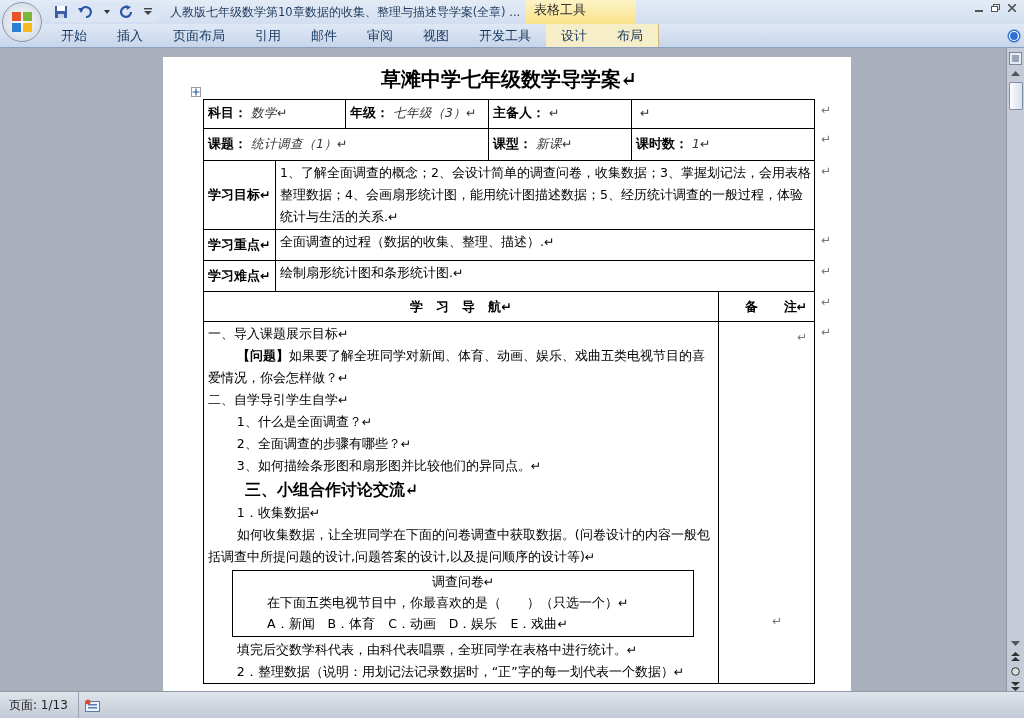  I want to click on dropdown-icon, so click(107, 12).